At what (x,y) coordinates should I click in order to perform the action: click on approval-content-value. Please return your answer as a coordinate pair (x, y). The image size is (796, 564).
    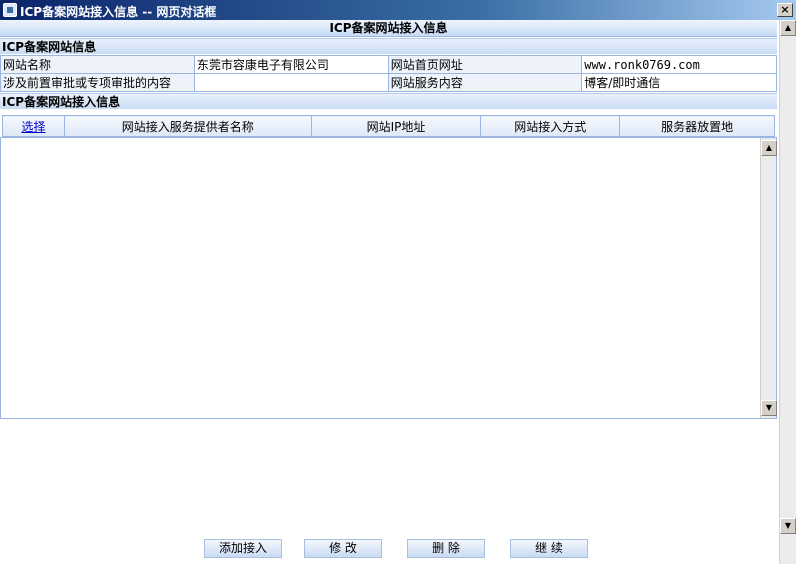
    Looking at the image, I should click on (291, 82).